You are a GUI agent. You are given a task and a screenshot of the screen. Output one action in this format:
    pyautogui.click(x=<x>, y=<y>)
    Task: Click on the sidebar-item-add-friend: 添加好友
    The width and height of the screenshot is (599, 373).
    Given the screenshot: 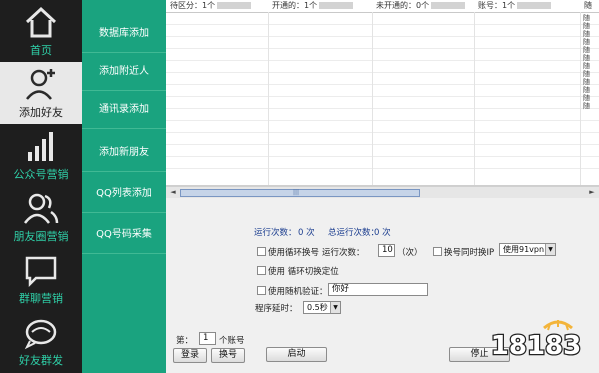 What is the action you would take?
    pyautogui.click(x=41, y=93)
    